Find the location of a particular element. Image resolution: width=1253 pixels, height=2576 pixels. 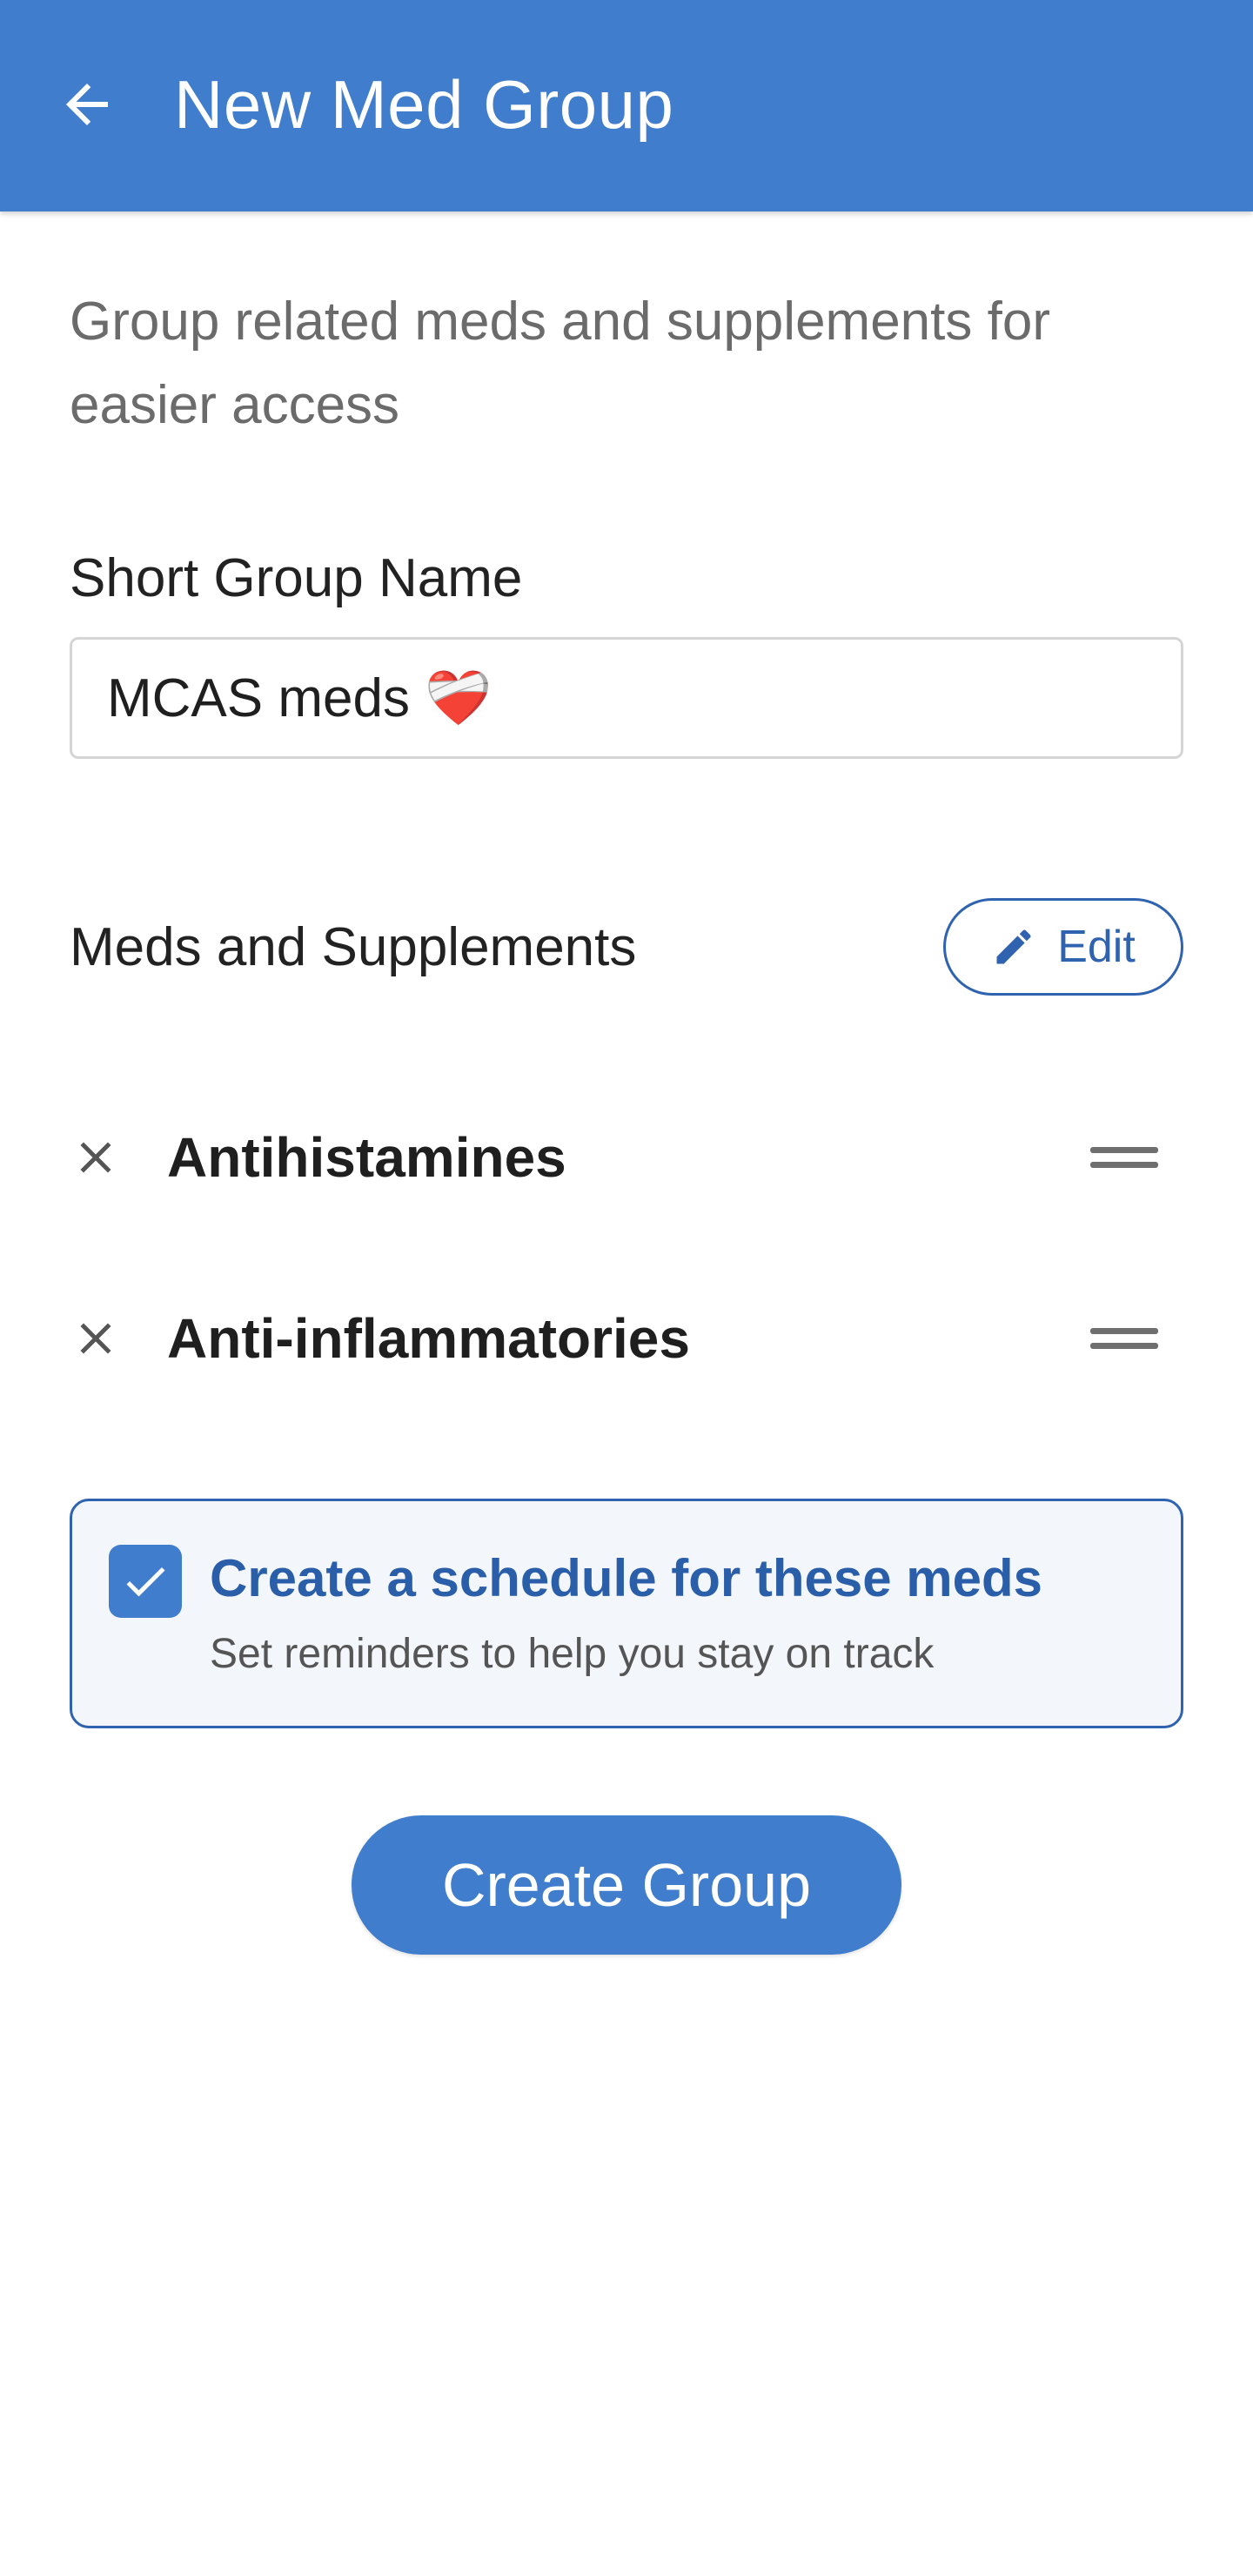

list-item: Antihistamines is located at coordinates (626, 1157).